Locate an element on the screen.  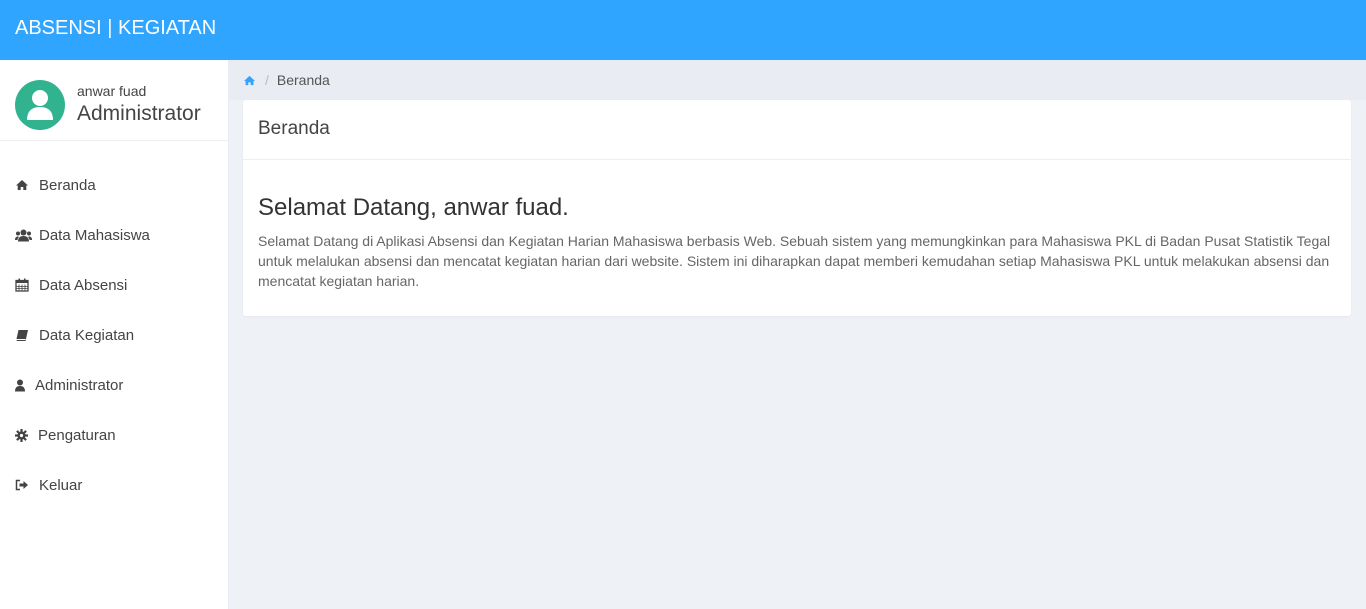
sign-out-icon is located at coordinates (24, 485).